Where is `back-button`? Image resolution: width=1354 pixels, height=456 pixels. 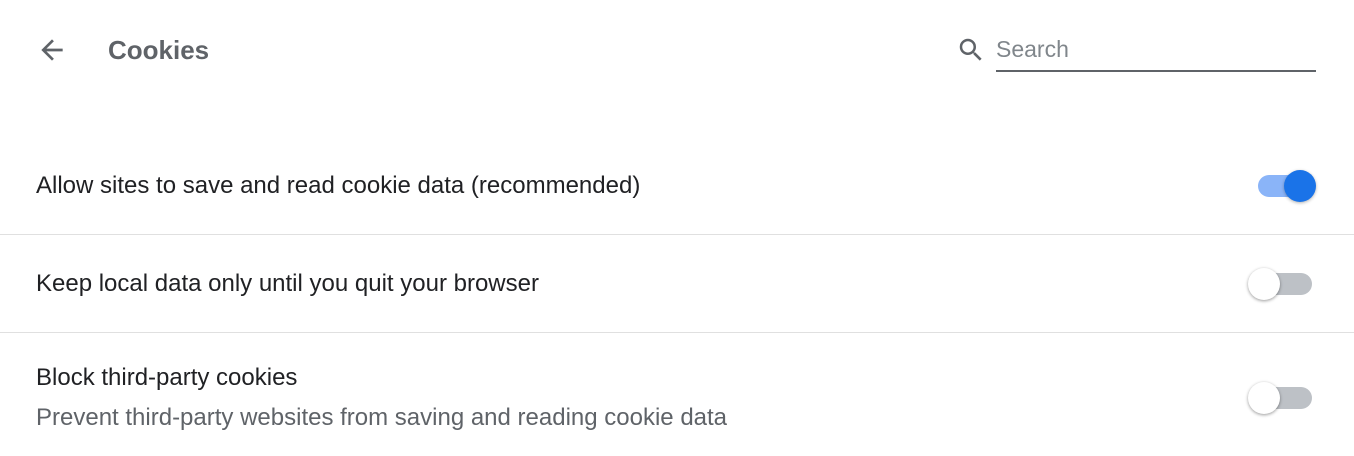
back-button is located at coordinates (52, 50).